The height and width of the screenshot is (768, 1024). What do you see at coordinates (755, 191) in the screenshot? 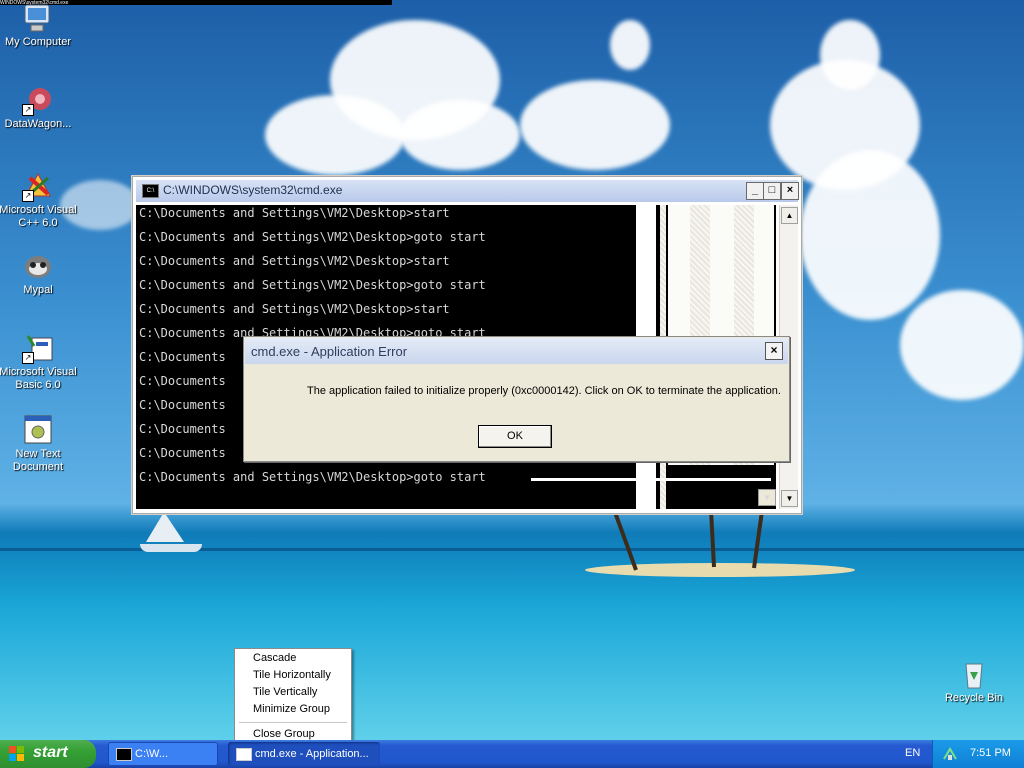
I see `minimize-button: _` at bounding box center [755, 191].